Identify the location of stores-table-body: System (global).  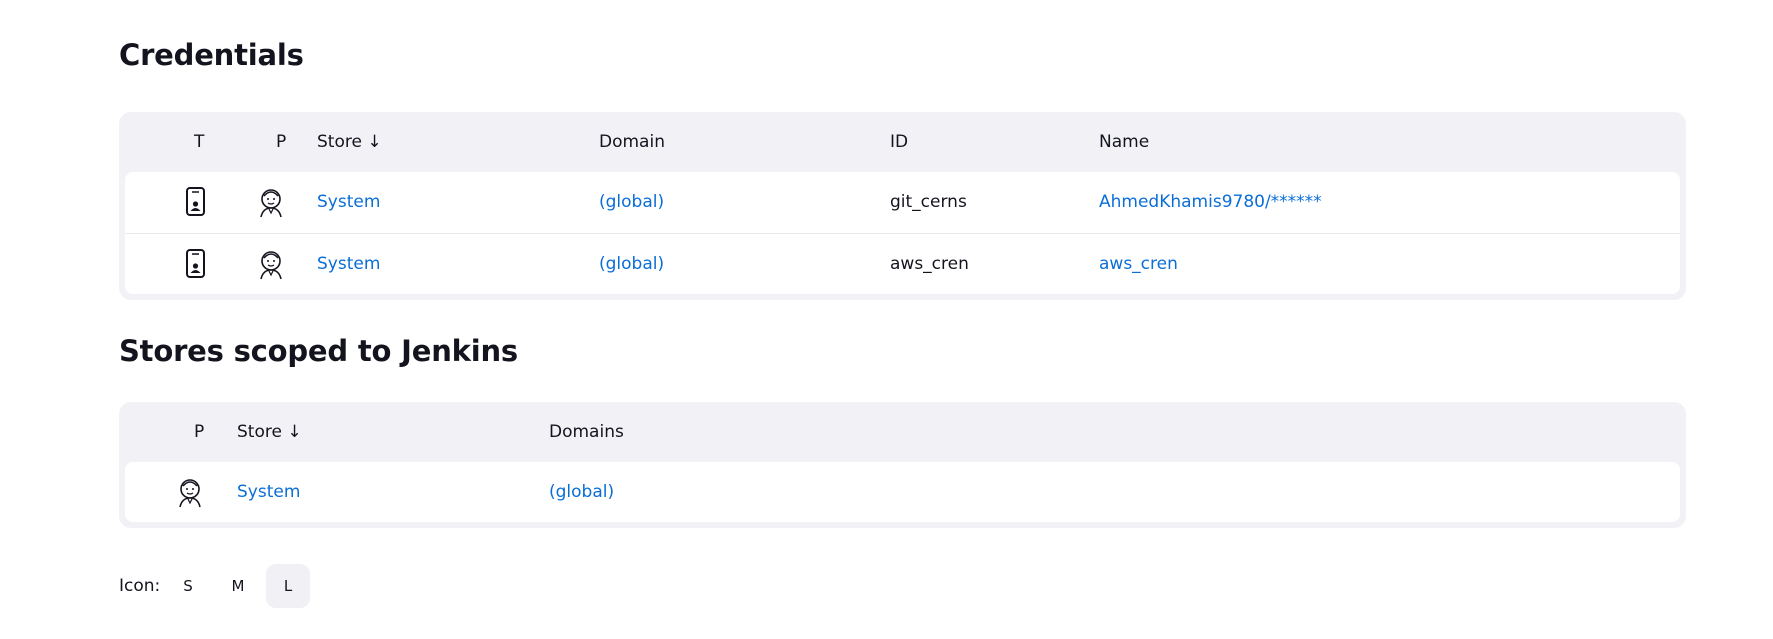
(902, 492).